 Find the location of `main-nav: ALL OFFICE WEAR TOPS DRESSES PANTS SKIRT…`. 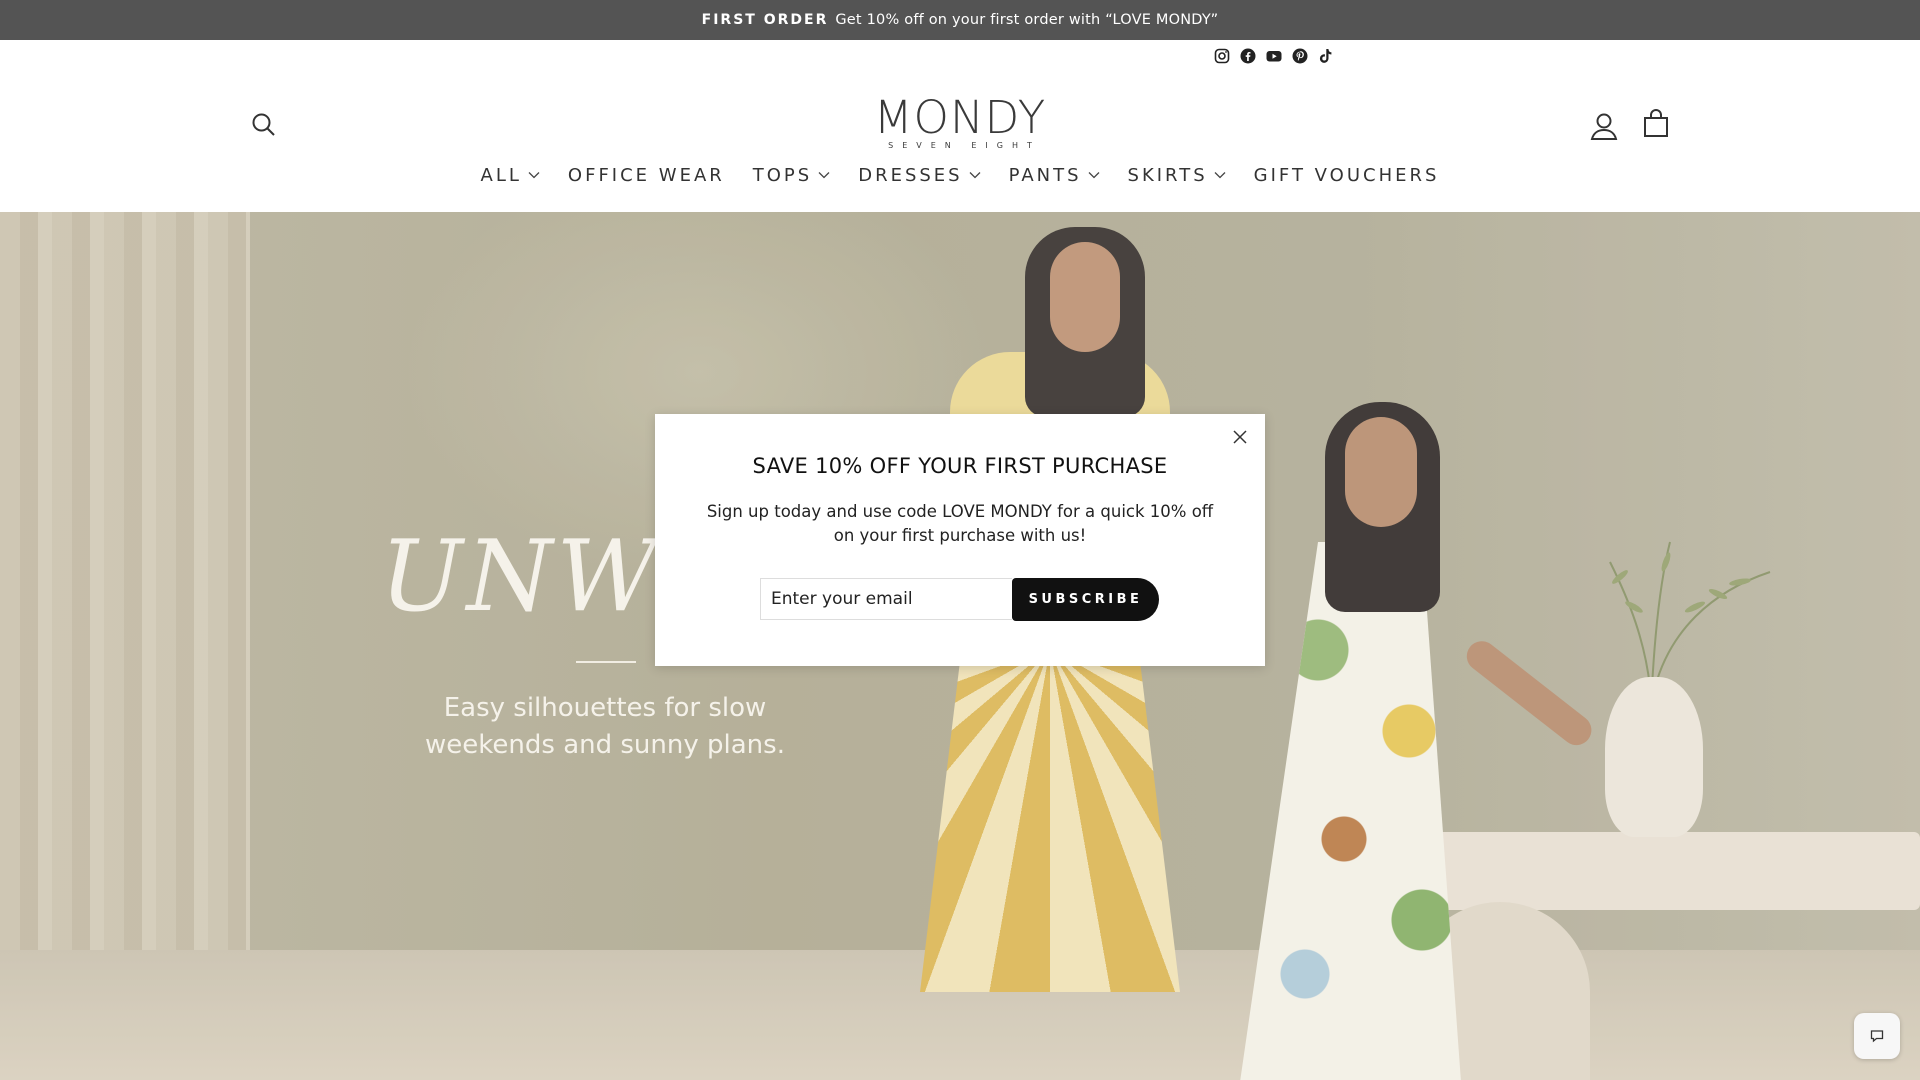

main-nav: ALL OFFICE WEAR TOPS DRESSES PANTS SKIRT… is located at coordinates (960, 175).